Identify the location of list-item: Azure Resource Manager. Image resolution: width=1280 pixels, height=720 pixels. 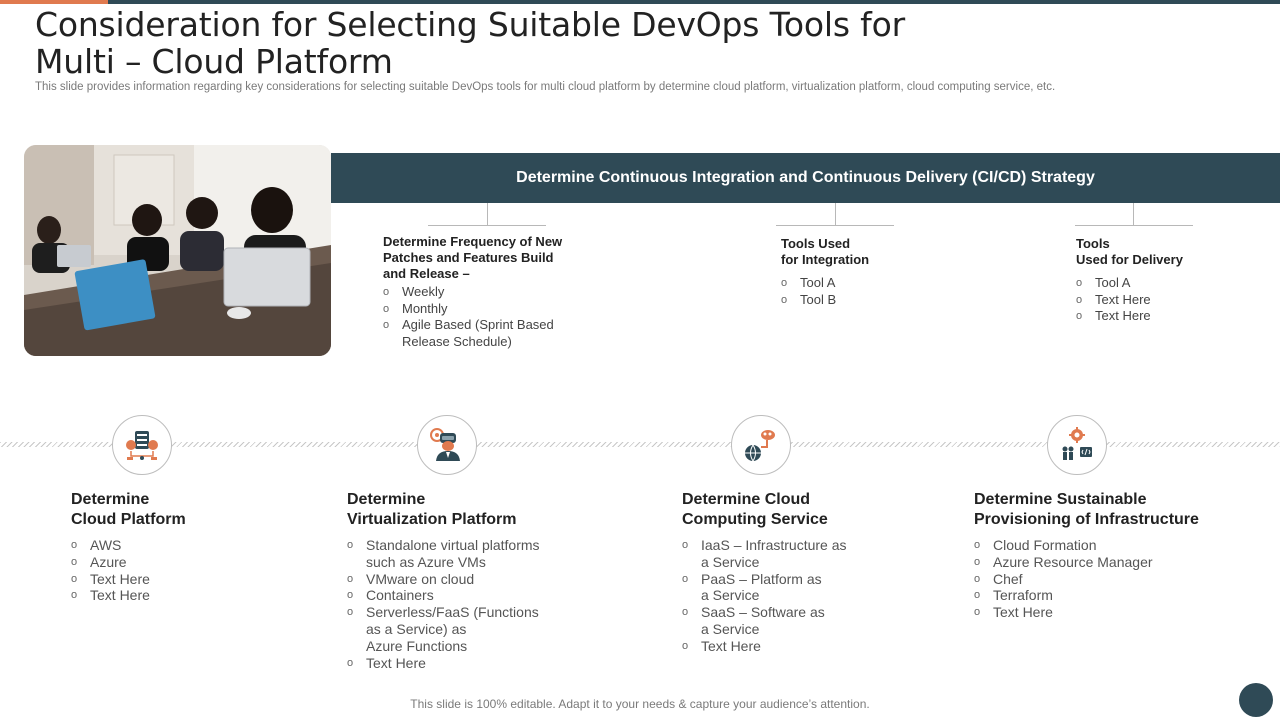
(1119, 562).